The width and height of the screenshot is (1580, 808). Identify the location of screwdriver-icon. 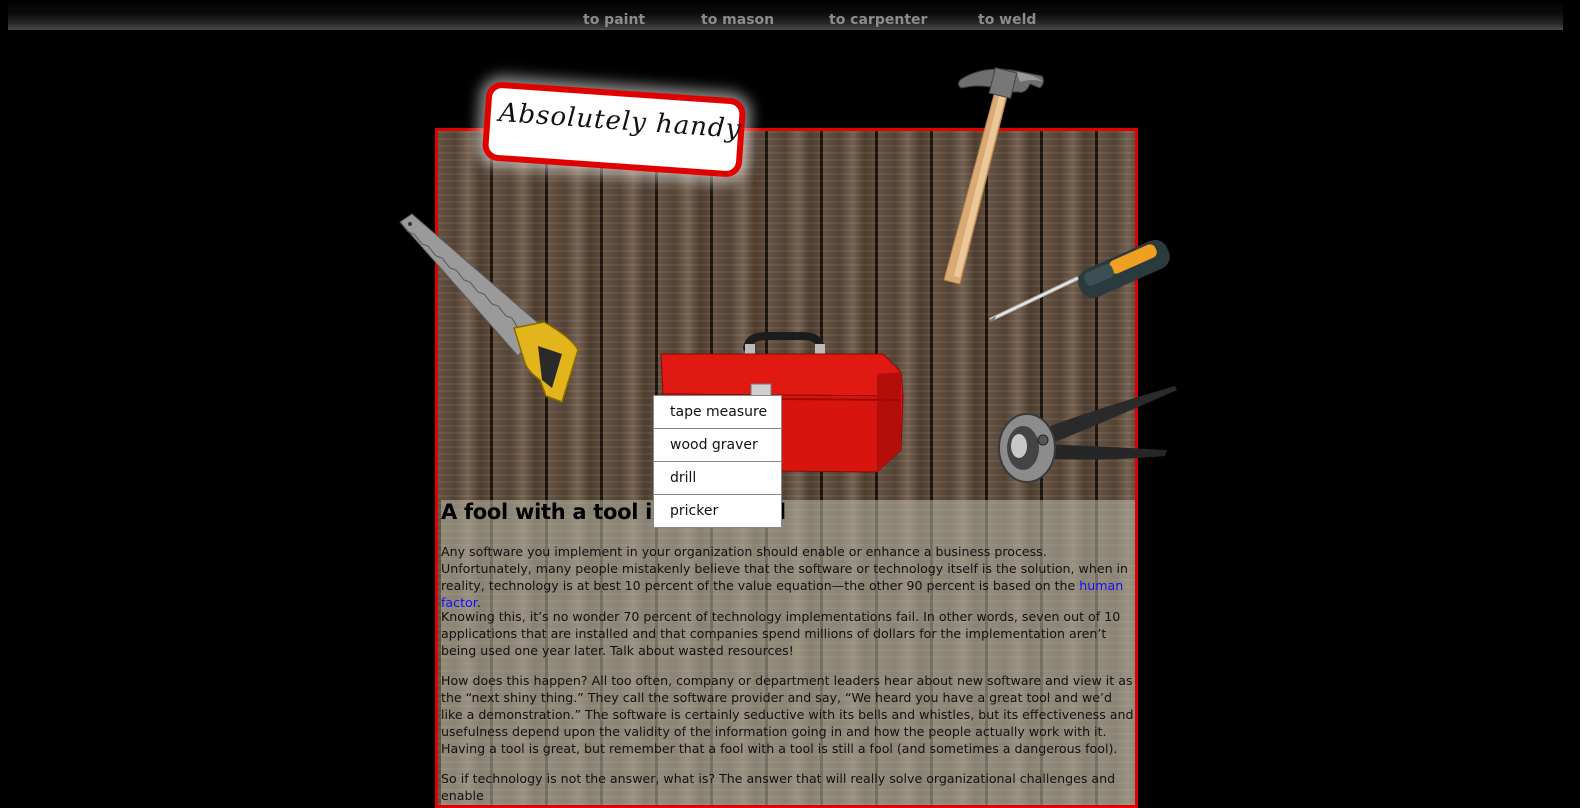
(1080, 278).